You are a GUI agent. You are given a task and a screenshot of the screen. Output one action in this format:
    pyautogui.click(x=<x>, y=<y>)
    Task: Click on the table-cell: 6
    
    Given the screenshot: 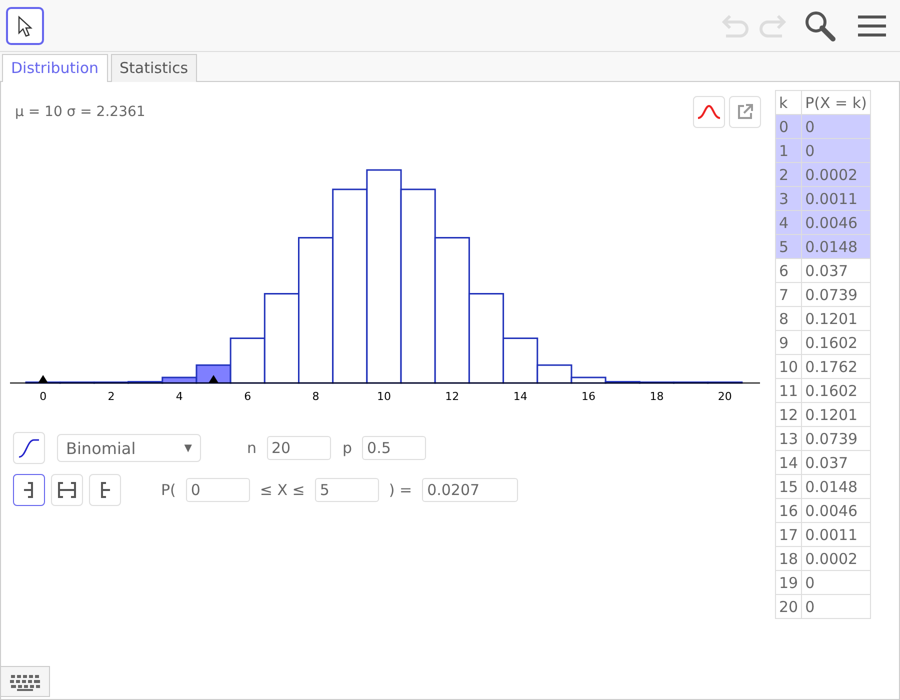 What is the action you would take?
    pyautogui.click(x=789, y=270)
    